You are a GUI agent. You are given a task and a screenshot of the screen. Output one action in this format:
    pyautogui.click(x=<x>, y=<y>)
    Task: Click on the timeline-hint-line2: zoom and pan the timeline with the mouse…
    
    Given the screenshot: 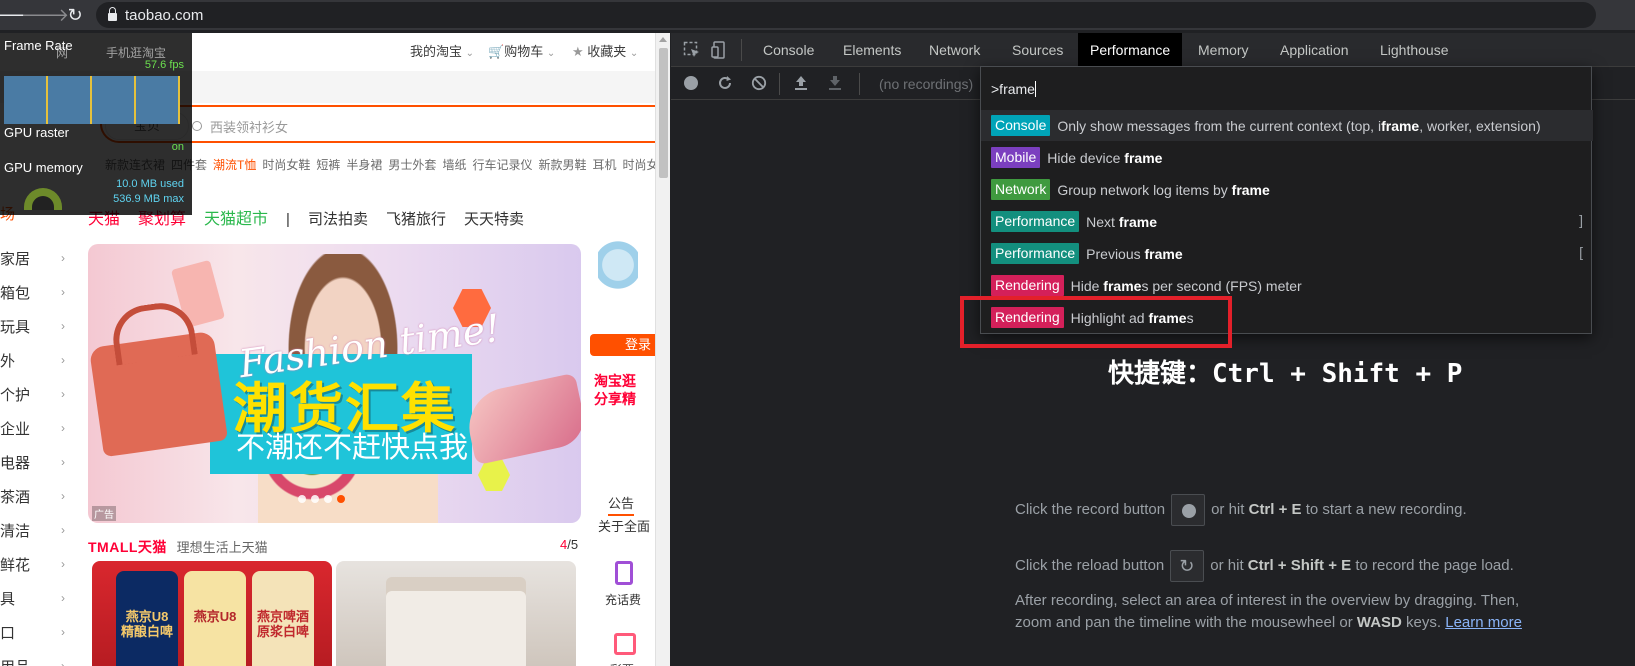 What is the action you would take?
    pyautogui.click(x=1268, y=622)
    